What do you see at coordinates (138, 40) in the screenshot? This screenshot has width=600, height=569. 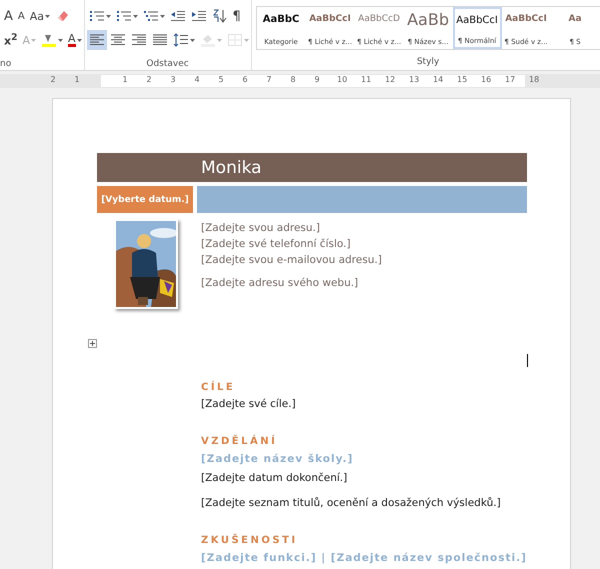 I see `align-right-icon` at bounding box center [138, 40].